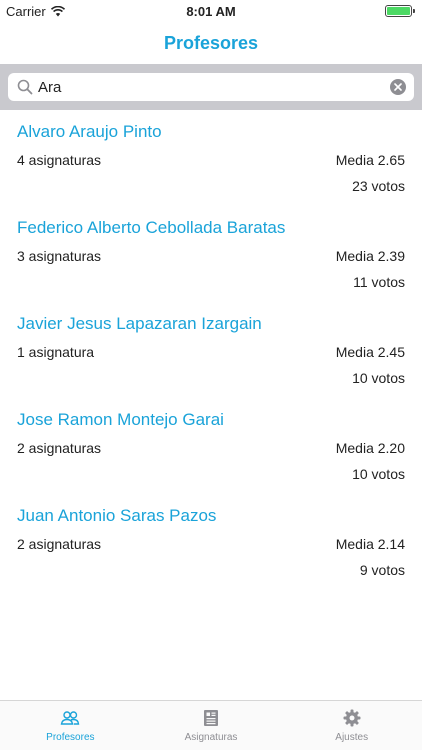 This screenshot has height=750, width=422. I want to click on tab-profesores: Profesores, so click(70, 725).